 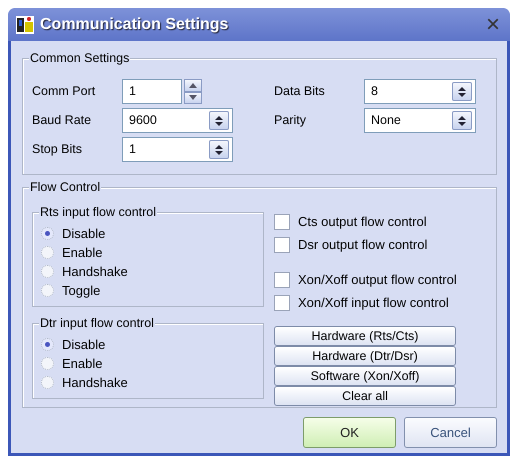 What do you see at coordinates (58, 149) in the screenshot?
I see `field-label: Stop Bits` at bounding box center [58, 149].